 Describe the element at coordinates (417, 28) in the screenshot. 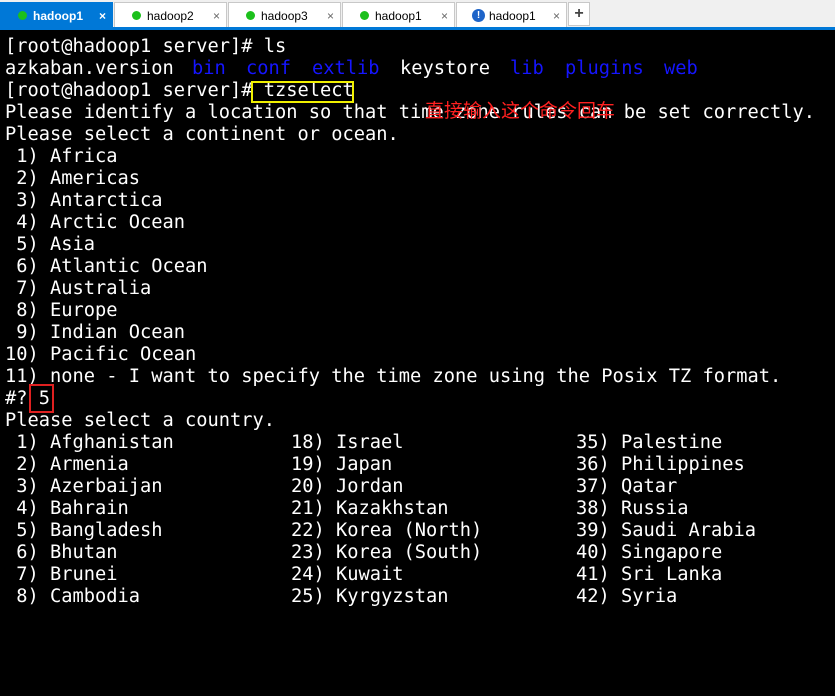

I see `tab-bar-accent` at that location.